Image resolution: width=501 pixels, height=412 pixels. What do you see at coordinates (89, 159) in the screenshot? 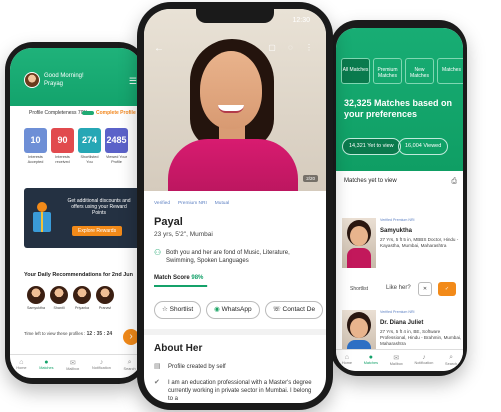
I see `stat-label: Shortlisted You` at bounding box center [89, 159].